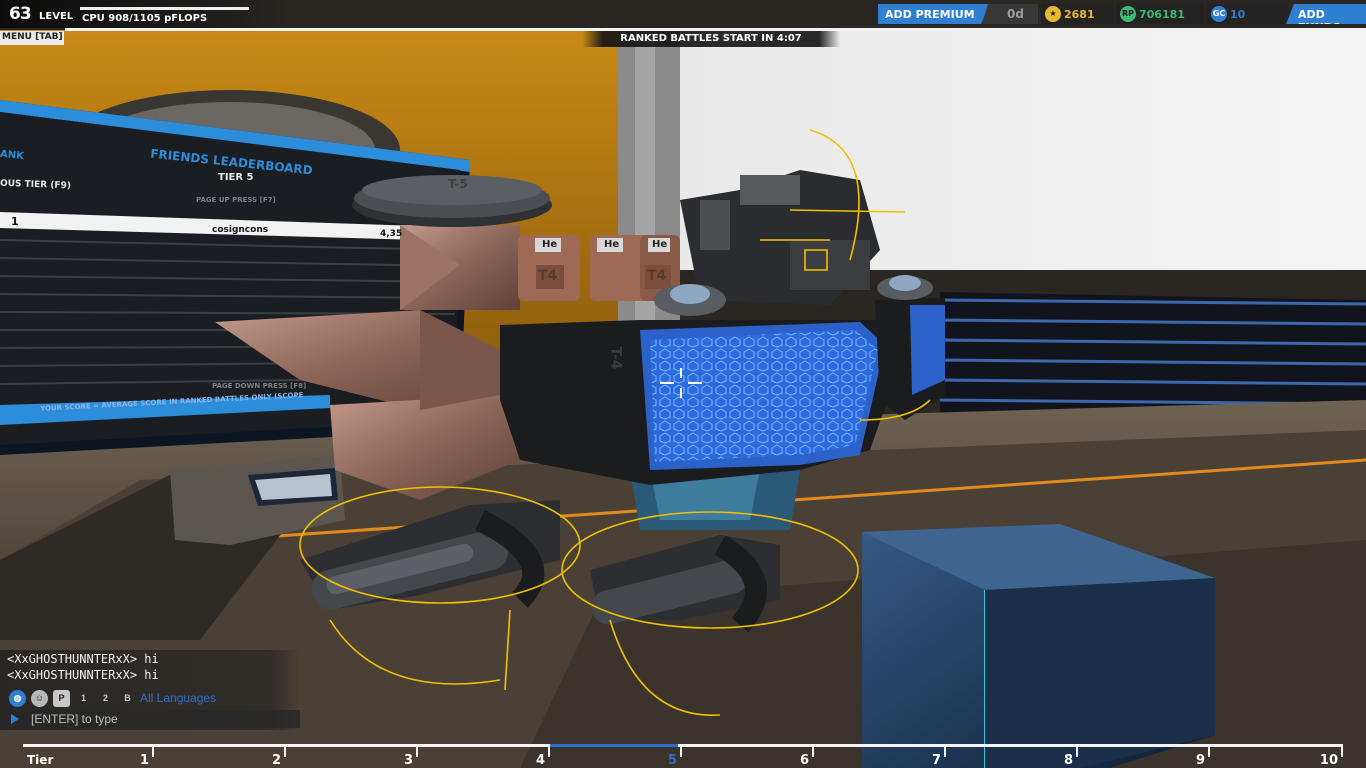  What do you see at coordinates (1079, 14) in the screenshot?
I see `stars-value: 2681` at bounding box center [1079, 14].